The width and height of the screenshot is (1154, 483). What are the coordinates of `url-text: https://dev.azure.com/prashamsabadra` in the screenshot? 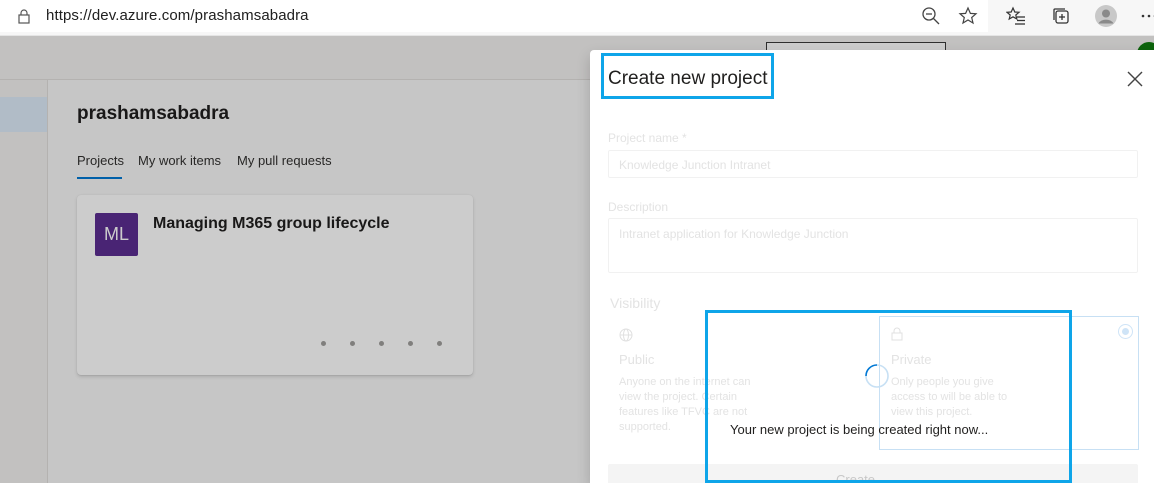 It's located at (177, 15).